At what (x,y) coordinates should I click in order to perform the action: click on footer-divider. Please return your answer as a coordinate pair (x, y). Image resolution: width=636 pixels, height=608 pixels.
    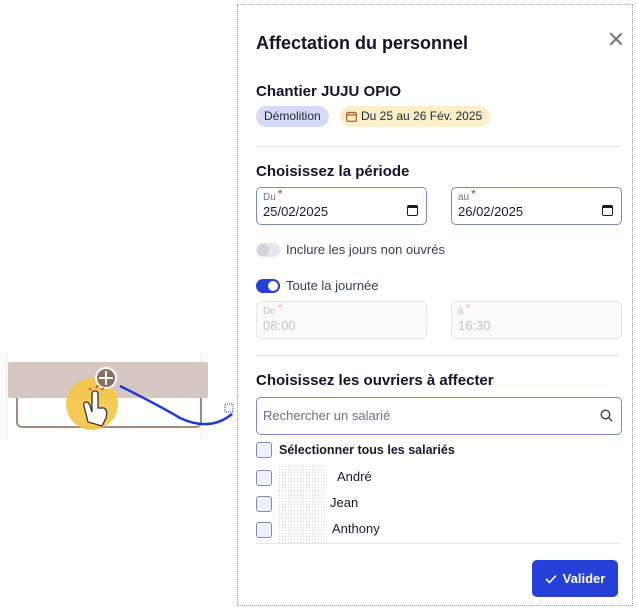
    Looking at the image, I should click on (438, 543).